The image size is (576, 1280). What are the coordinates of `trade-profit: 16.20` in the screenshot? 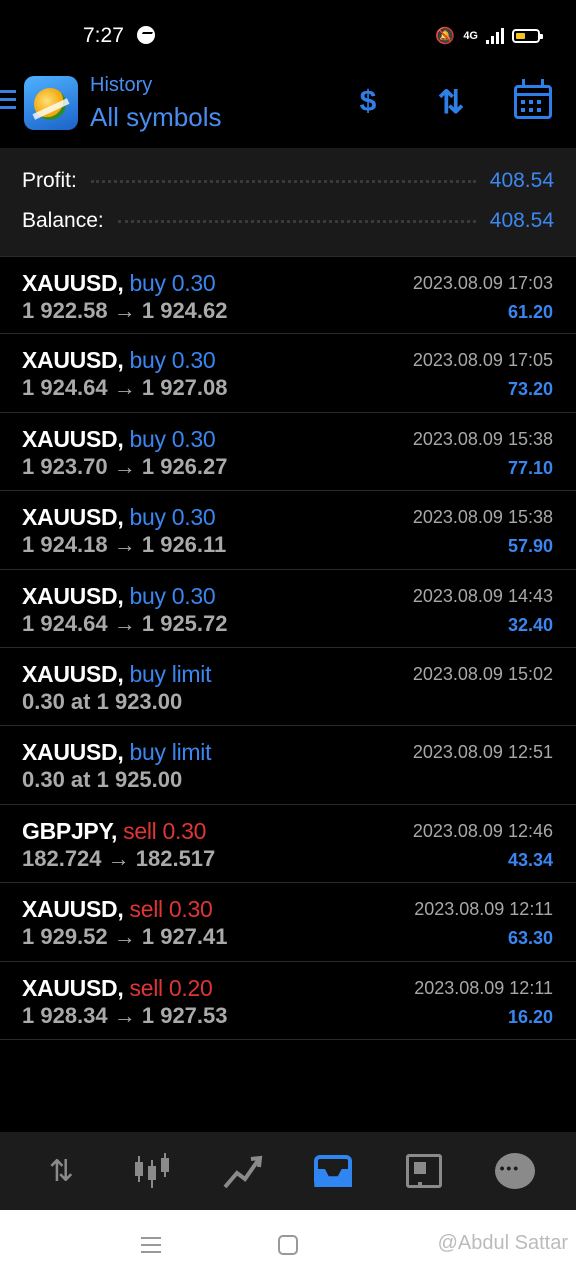 It's located at (530, 1016).